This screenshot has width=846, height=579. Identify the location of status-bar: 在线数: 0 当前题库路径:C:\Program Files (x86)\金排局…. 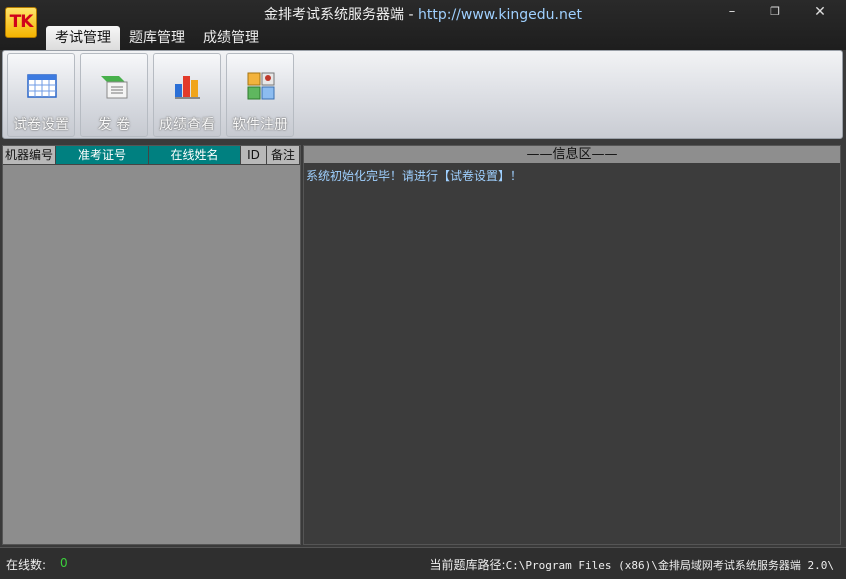
(423, 563).